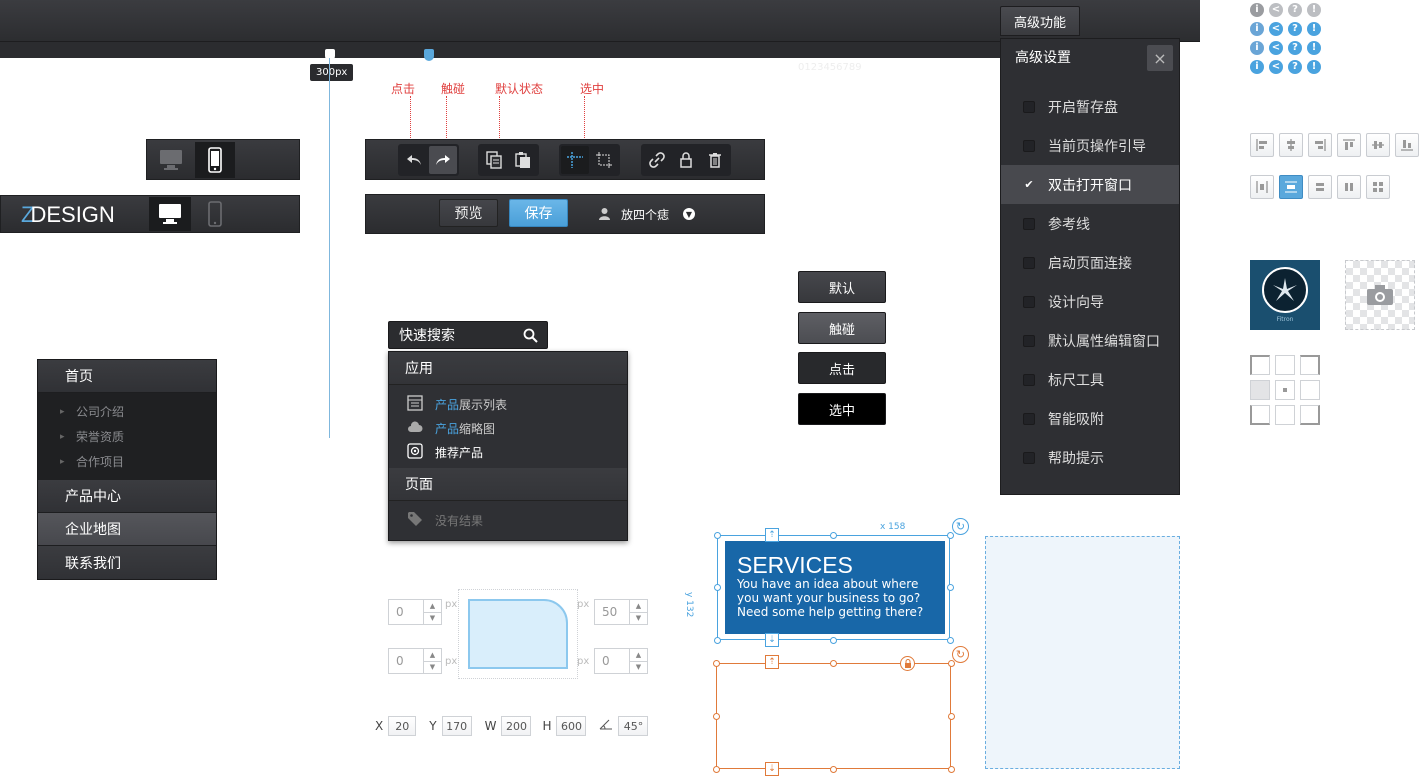 The image size is (1421, 780). What do you see at coordinates (330, 55) in the screenshot?
I see `ruler-handle-white` at bounding box center [330, 55].